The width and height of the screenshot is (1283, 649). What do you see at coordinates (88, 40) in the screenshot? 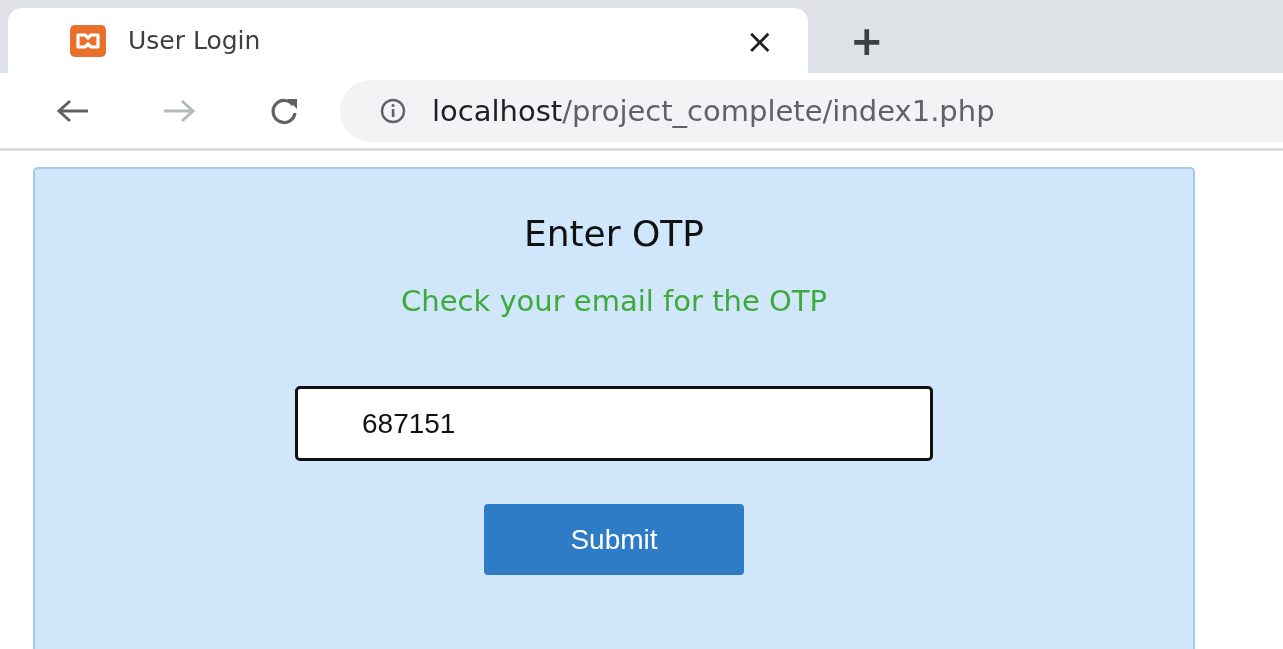
I see `app-logo-icon` at bounding box center [88, 40].